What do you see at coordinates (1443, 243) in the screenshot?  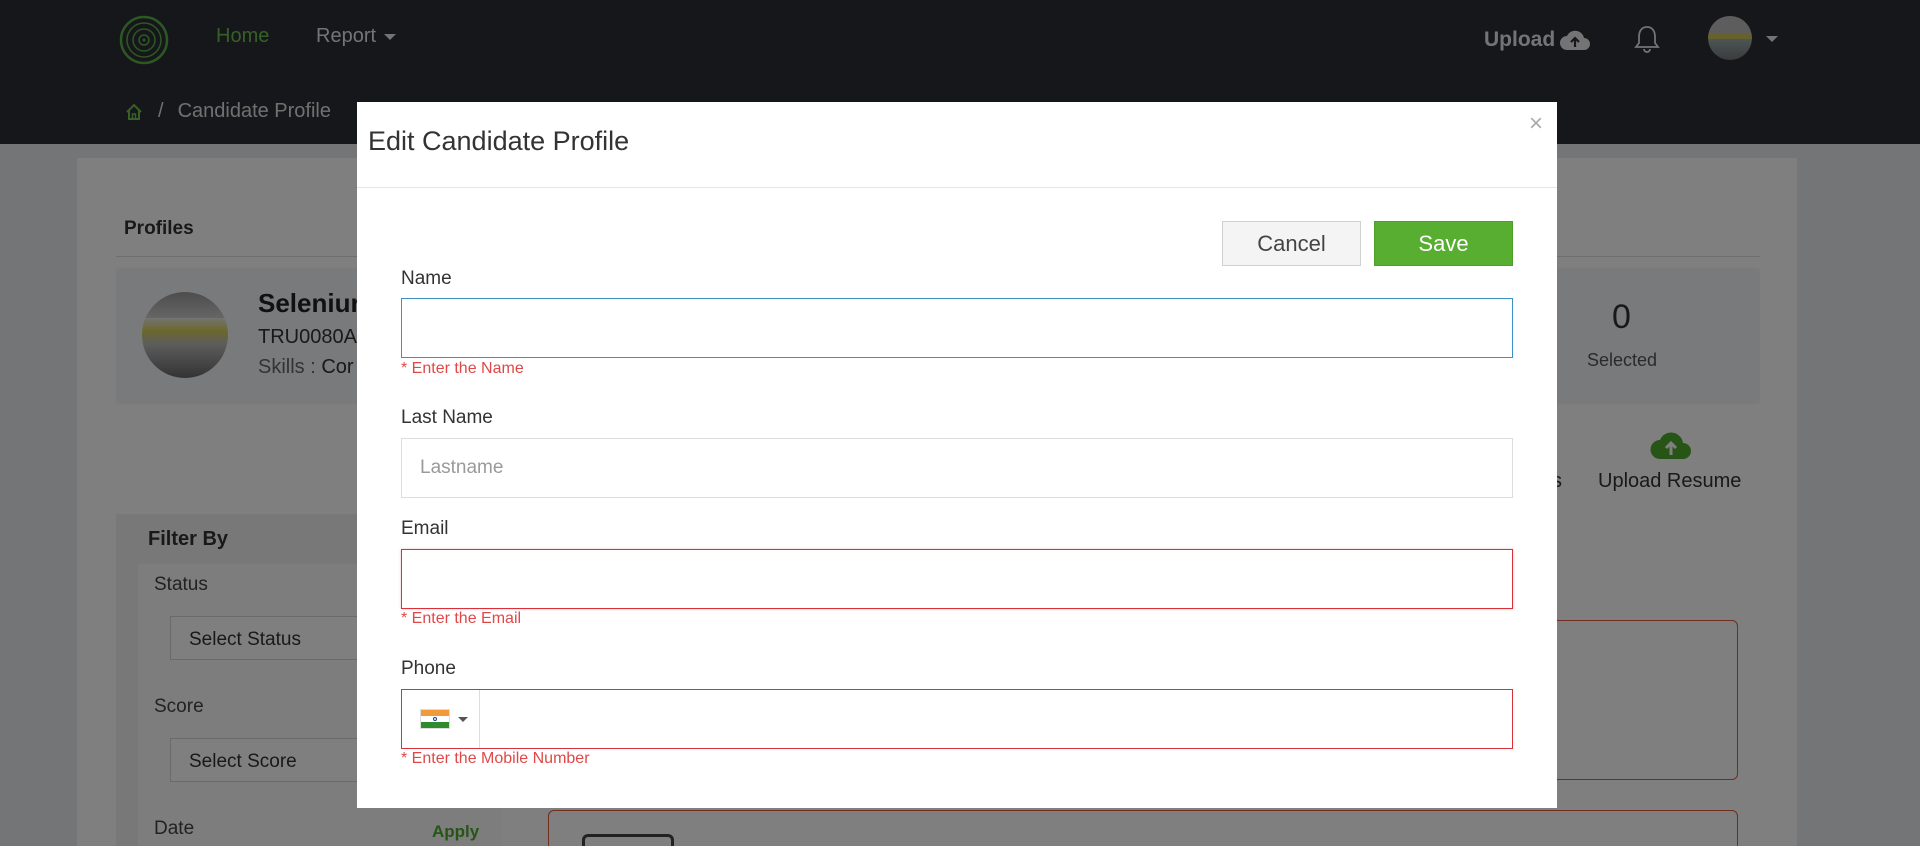 I see `save-button: Save` at bounding box center [1443, 243].